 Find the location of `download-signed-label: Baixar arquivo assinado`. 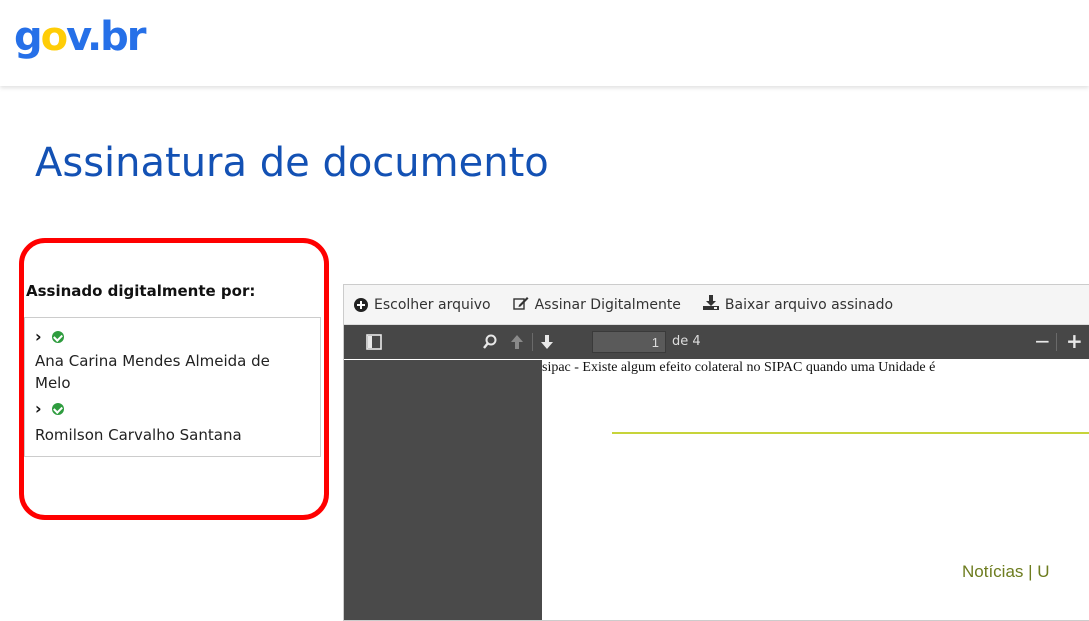

download-signed-label: Baixar arquivo assinado is located at coordinates (809, 304).